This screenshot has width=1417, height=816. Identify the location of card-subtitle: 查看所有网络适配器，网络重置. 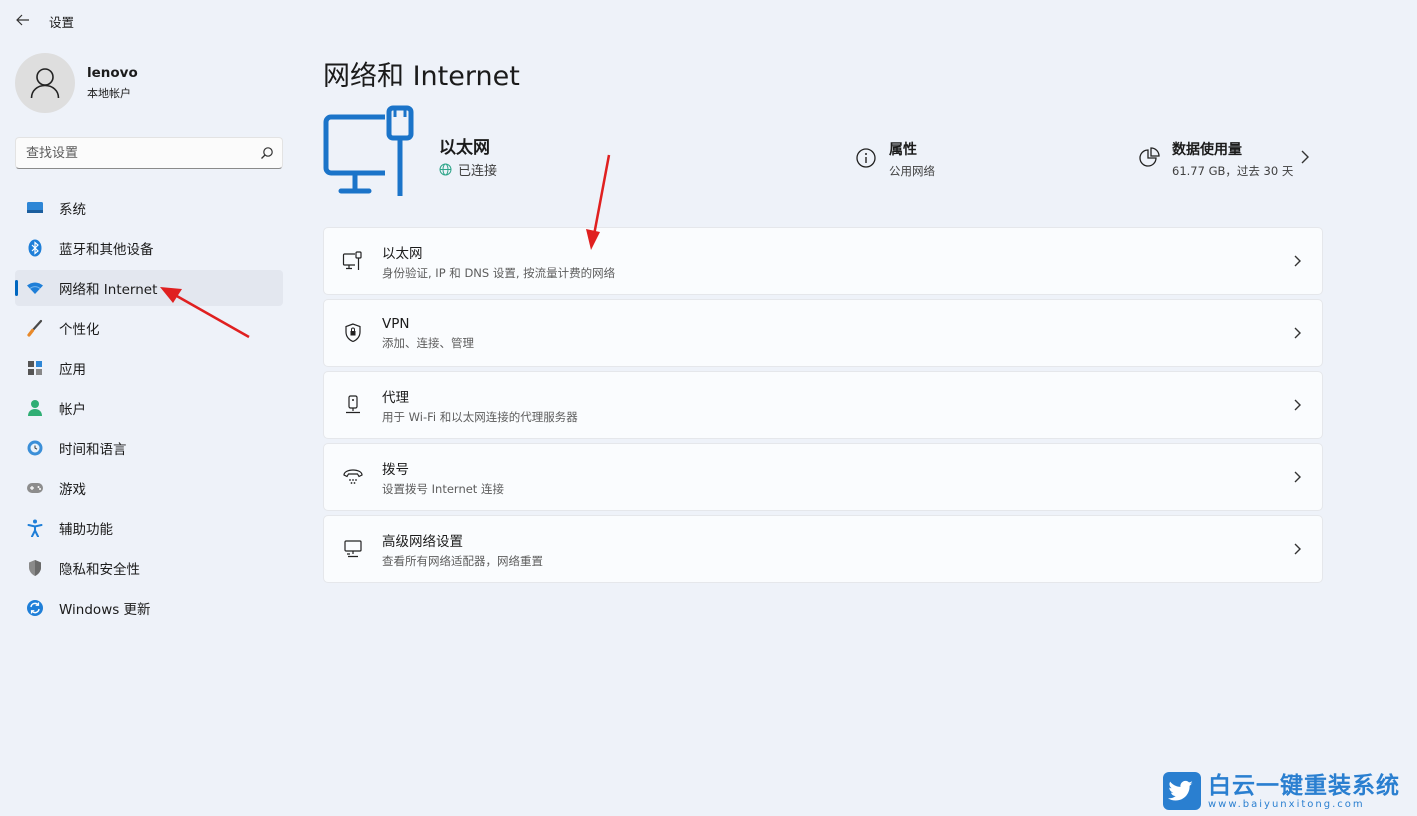
(462, 560).